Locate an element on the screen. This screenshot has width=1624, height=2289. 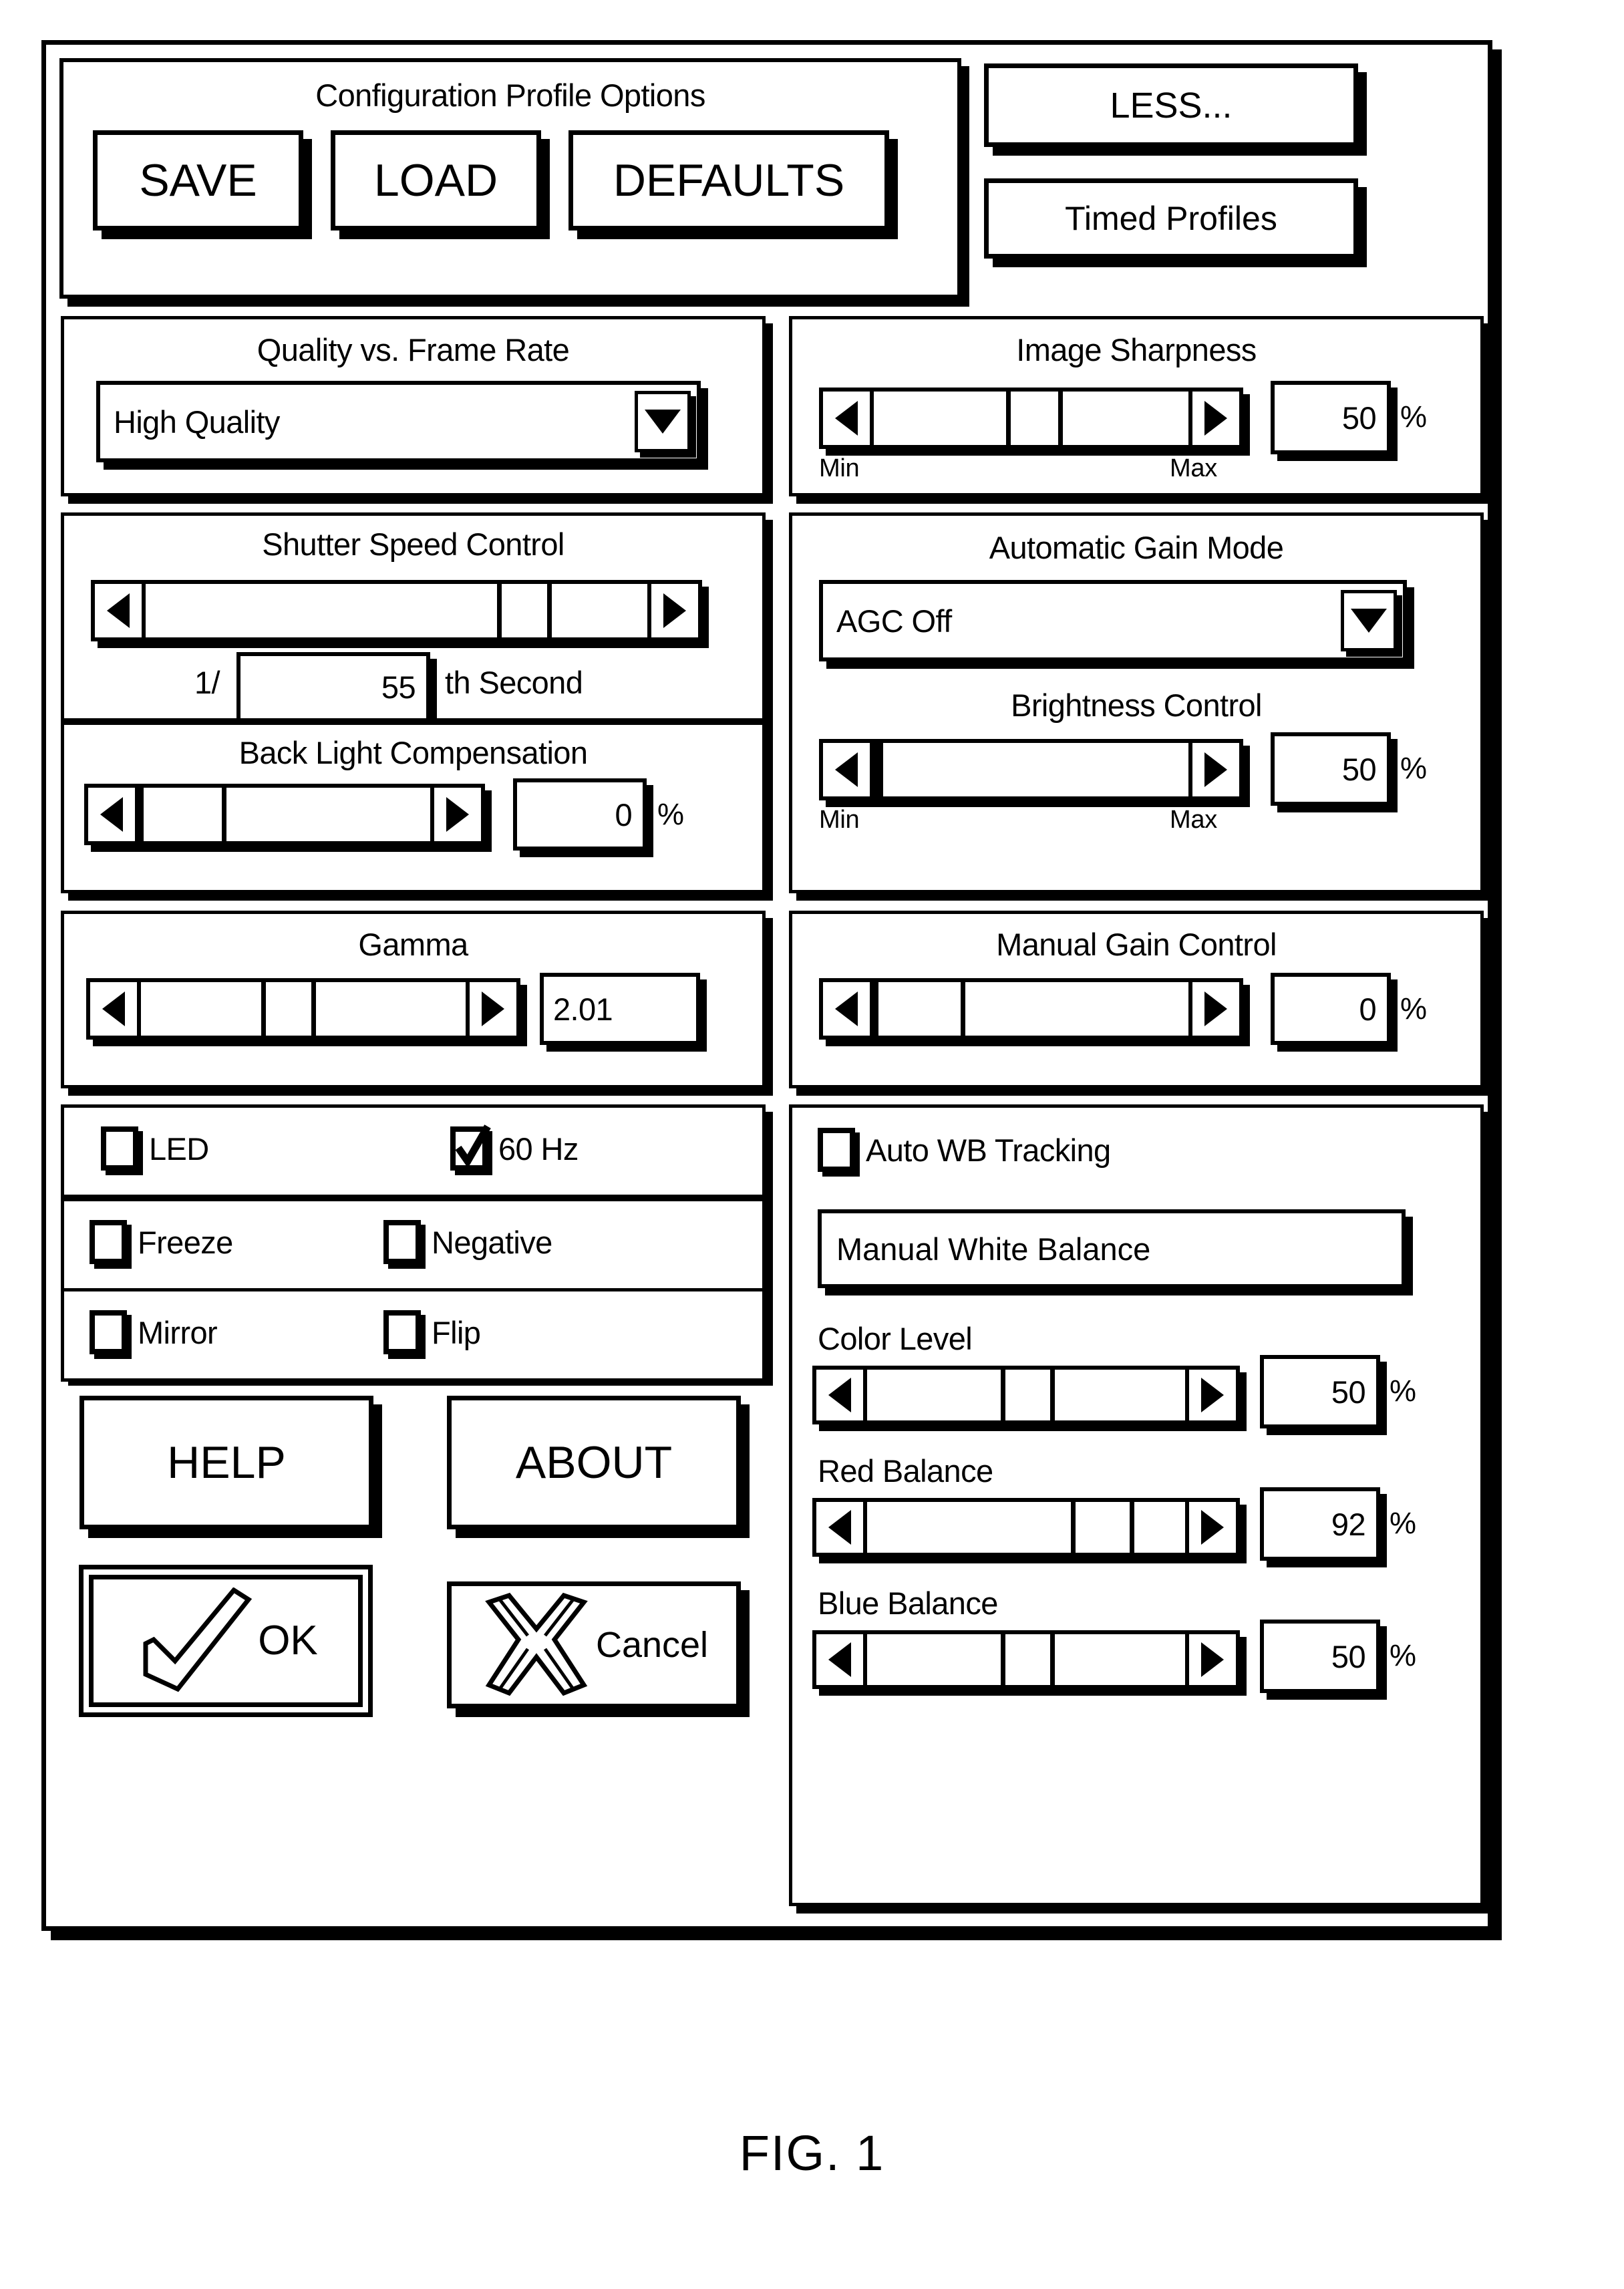
image-sharpness-unit: % is located at coordinates (1414, 417).